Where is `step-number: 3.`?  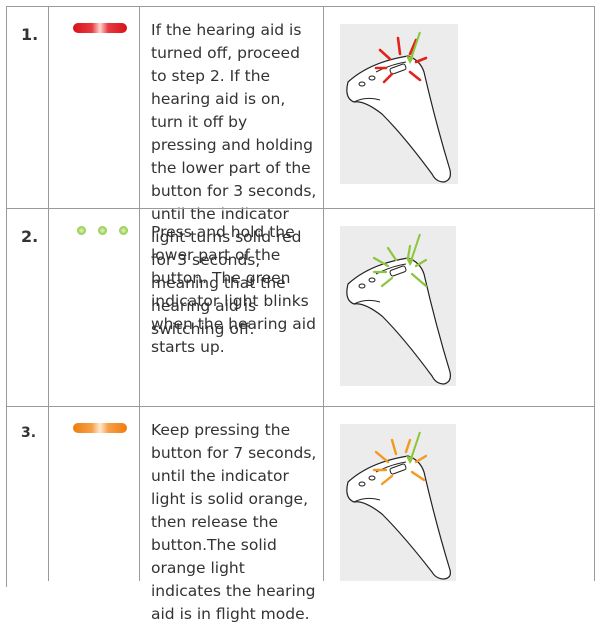
step-number: 3. is located at coordinates (27, 494).